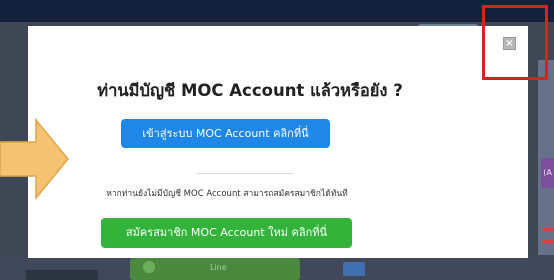 This screenshot has height=280, width=554. What do you see at coordinates (277, 11) in the screenshot?
I see `background-top-bar` at bounding box center [277, 11].